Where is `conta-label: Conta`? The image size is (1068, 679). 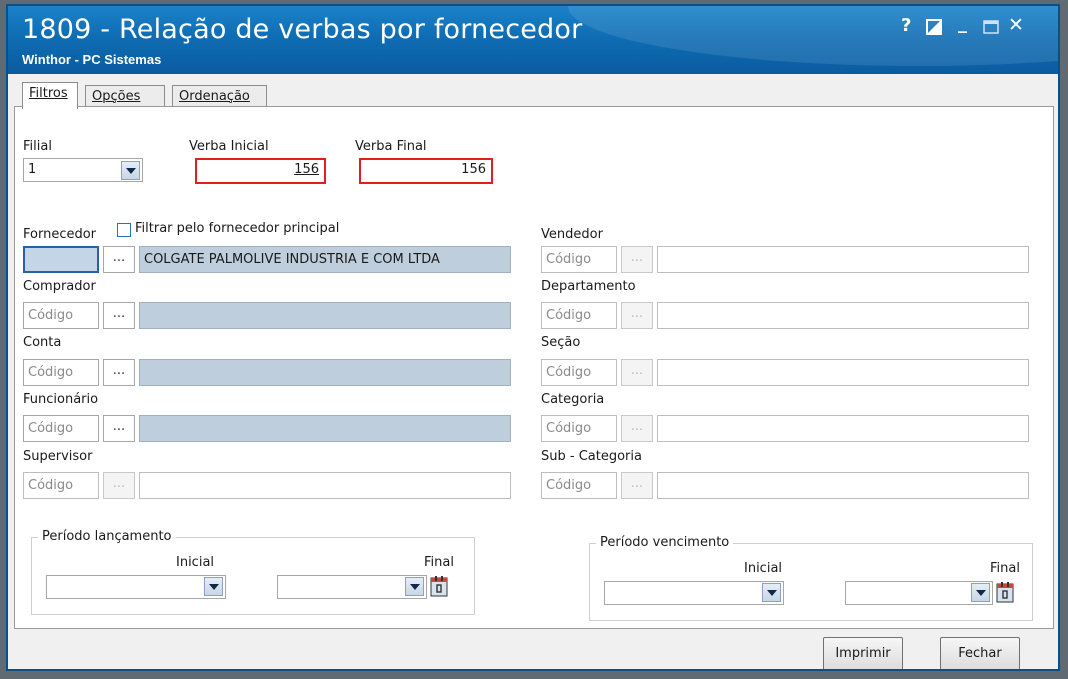 conta-label: Conta is located at coordinates (42, 342).